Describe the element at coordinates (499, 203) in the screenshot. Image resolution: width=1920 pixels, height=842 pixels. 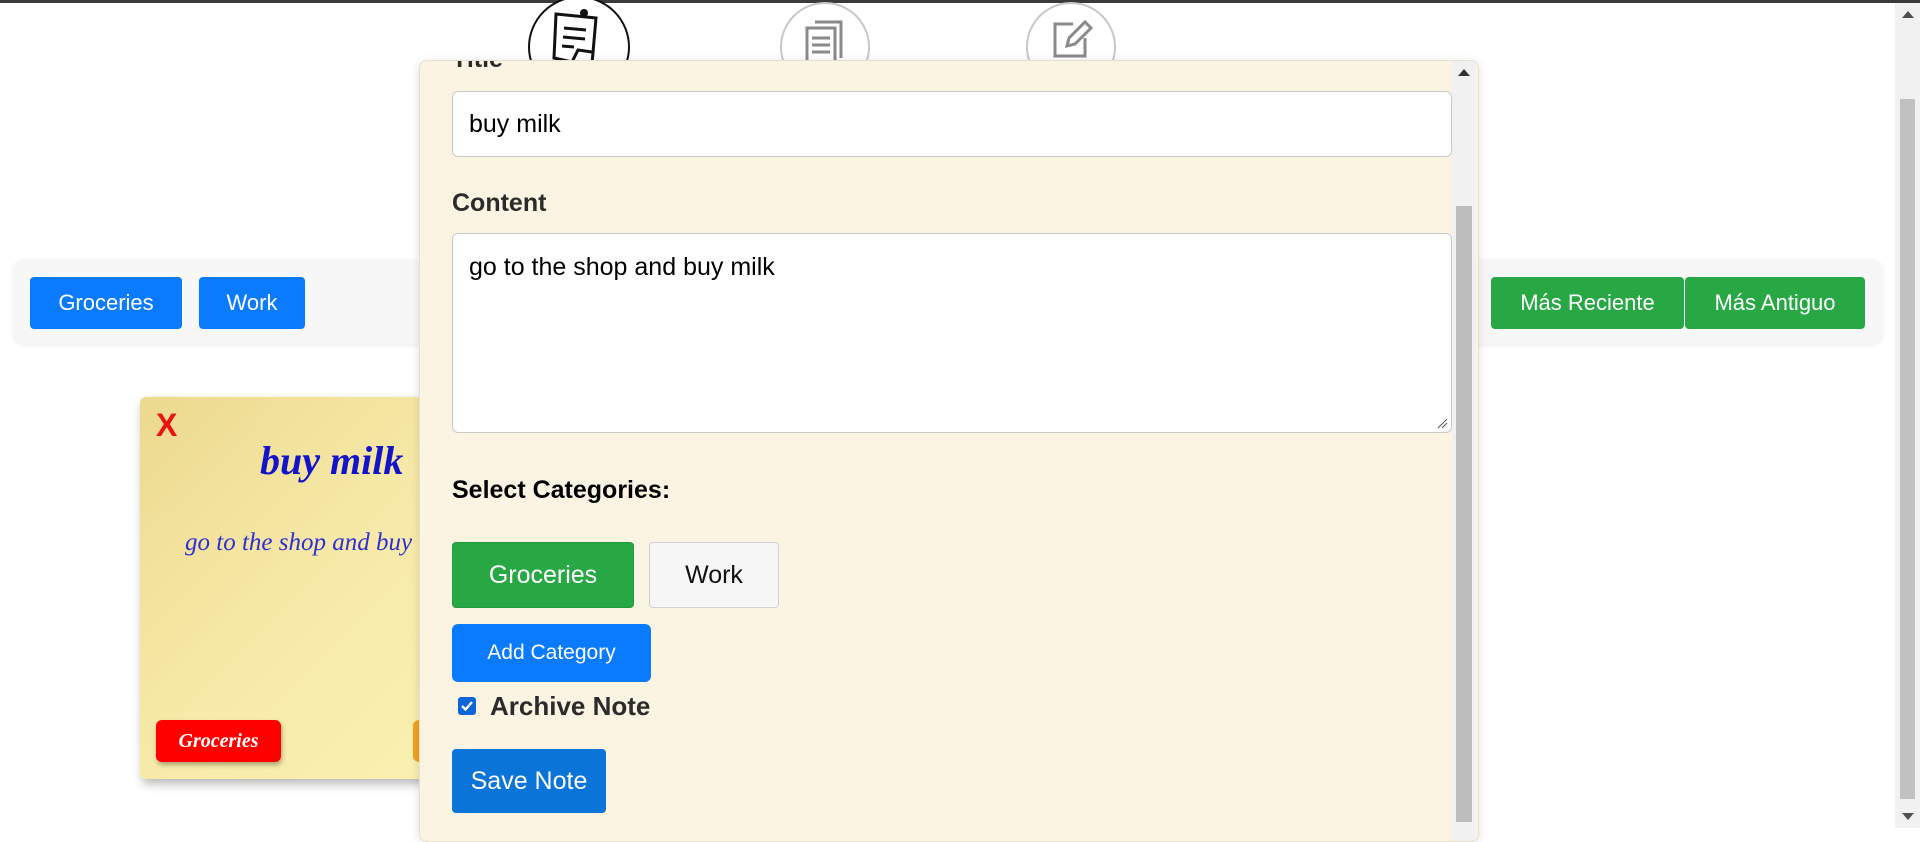
I see `content-label: Content` at that location.